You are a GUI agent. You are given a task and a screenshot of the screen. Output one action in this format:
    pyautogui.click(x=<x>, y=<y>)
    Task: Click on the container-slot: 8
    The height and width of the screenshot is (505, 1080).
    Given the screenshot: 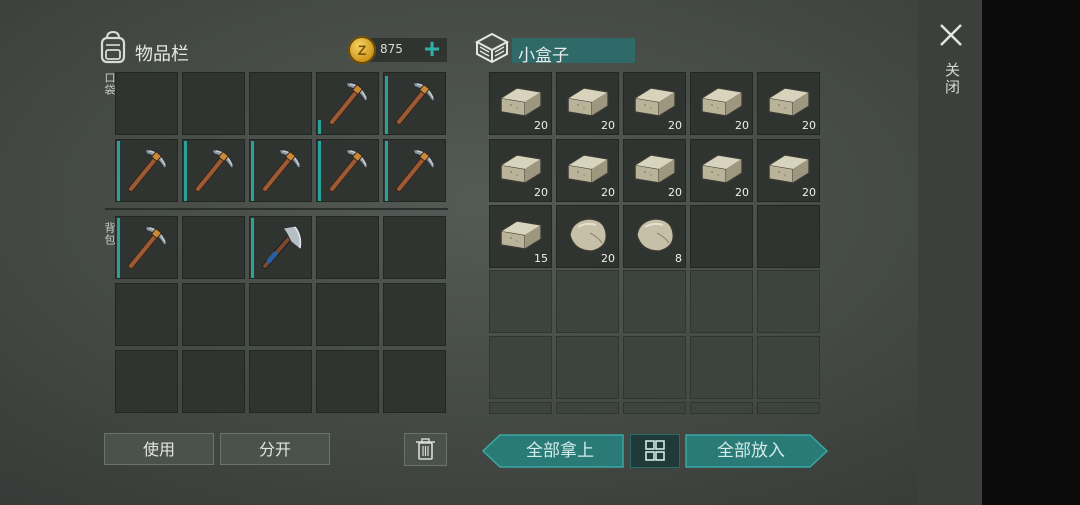 What is the action you would take?
    pyautogui.click(x=654, y=236)
    